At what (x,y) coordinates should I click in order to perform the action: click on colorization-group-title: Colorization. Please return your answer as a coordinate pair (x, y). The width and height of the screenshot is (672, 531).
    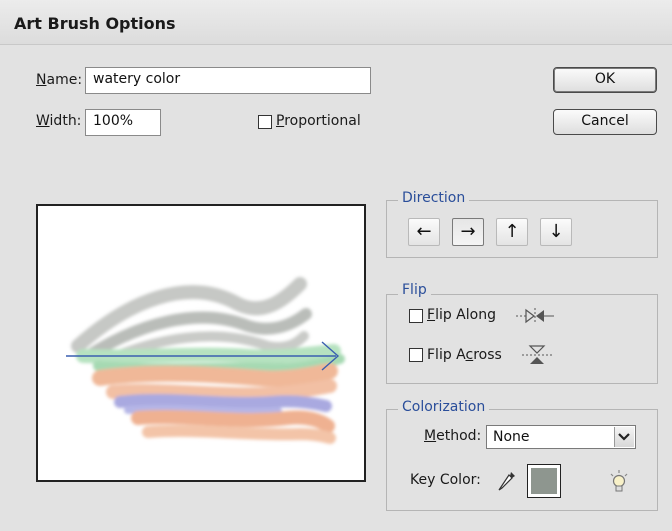
    Looking at the image, I should click on (444, 407).